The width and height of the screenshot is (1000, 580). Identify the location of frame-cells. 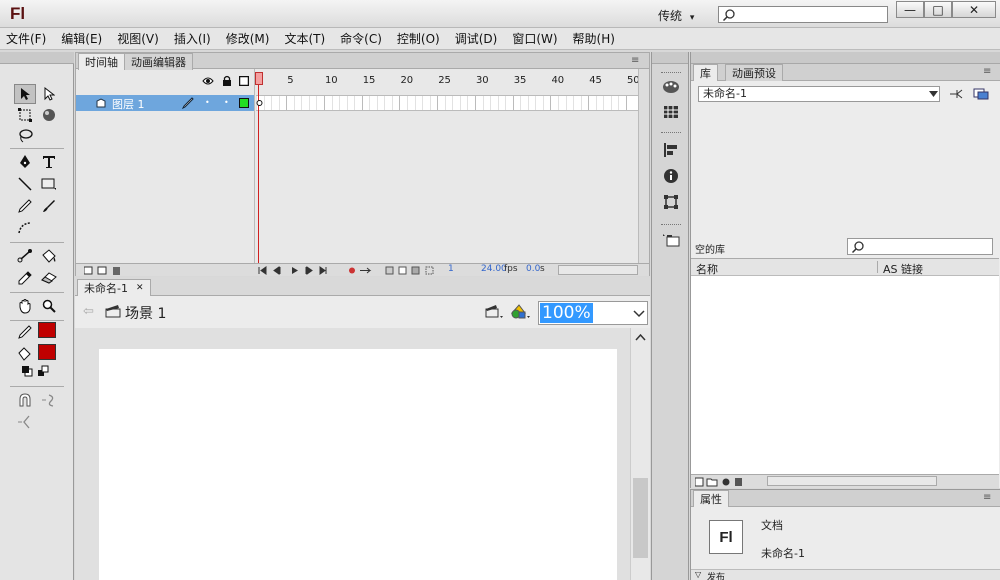
(447, 103).